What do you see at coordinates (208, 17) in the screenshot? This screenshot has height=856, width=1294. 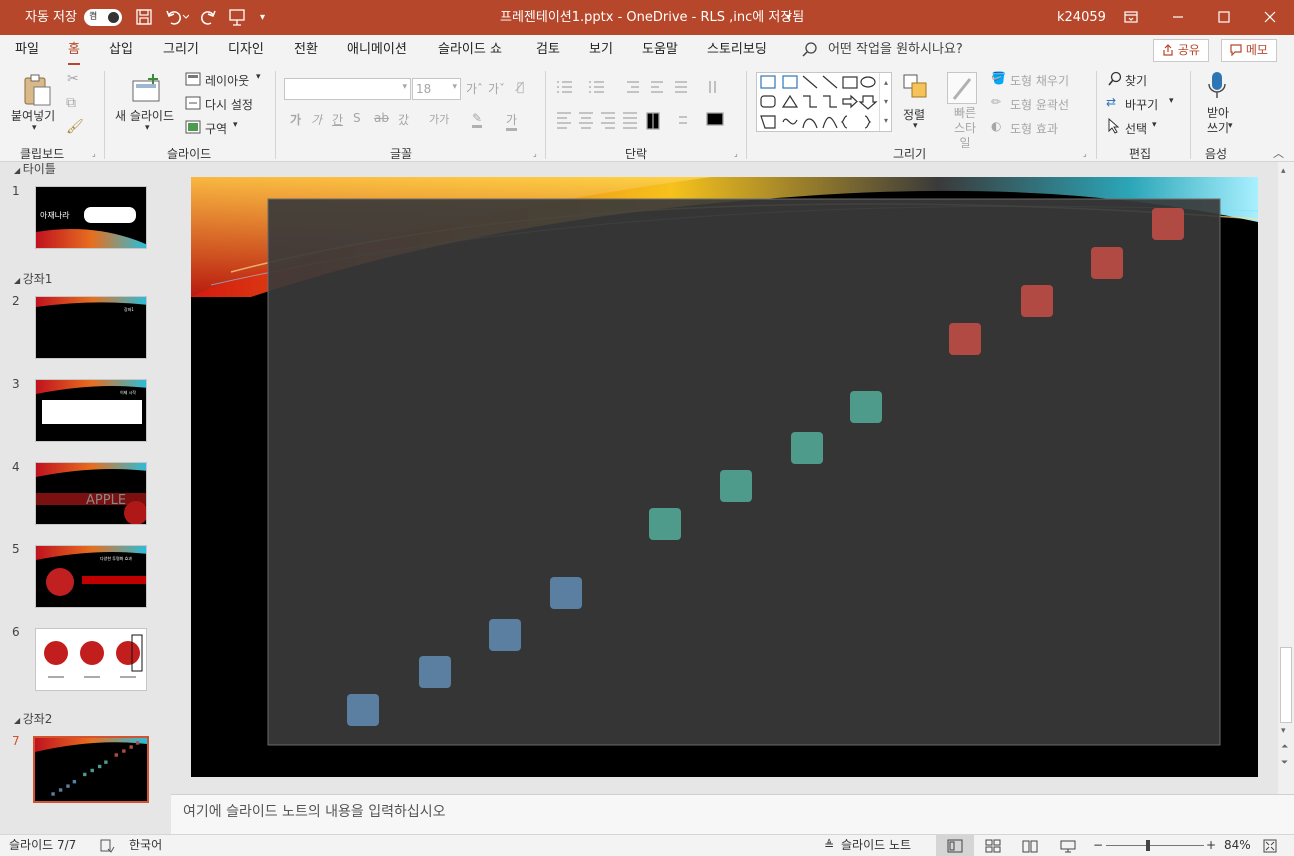 I see `redo-icon` at bounding box center [208, 17].